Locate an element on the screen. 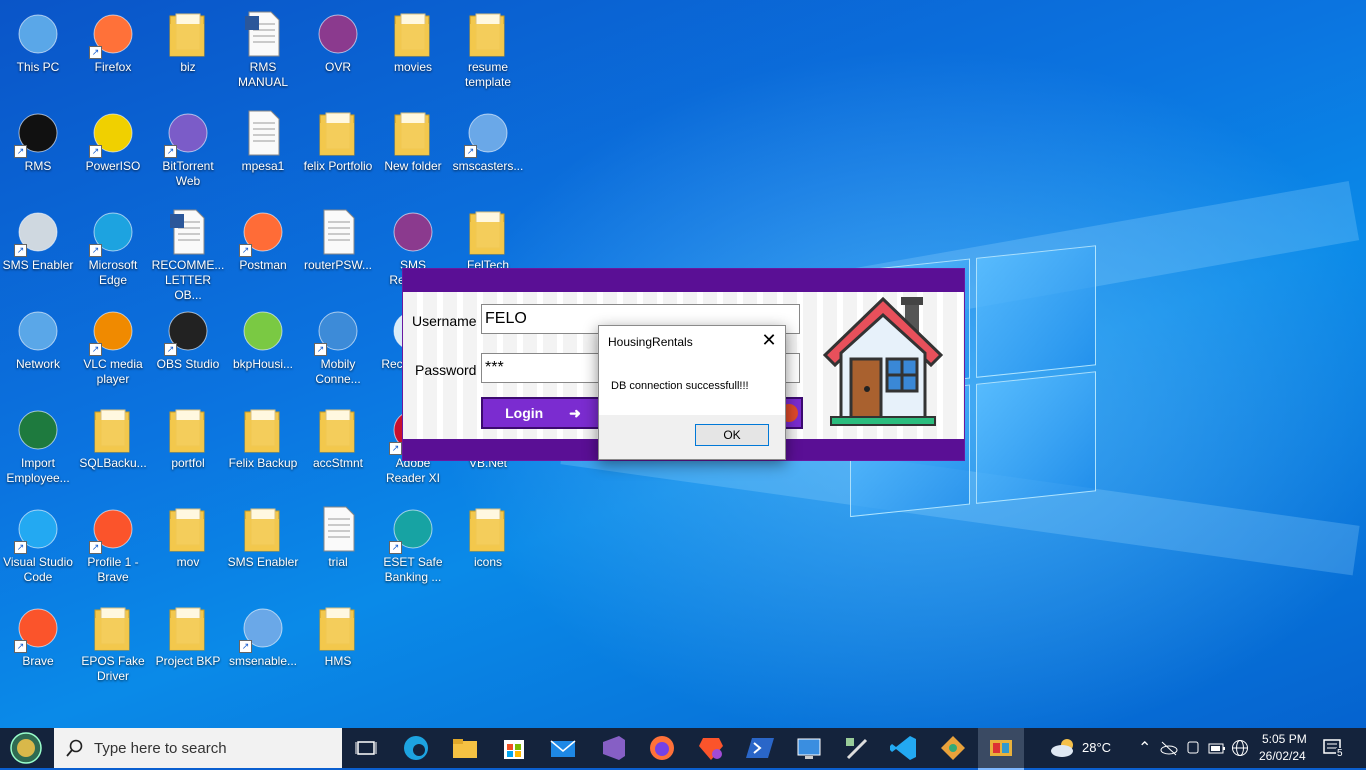 This screenshot has width=1366, height=770. desktop-icon: ↗ Firefox is located at coordinates (113, 54).